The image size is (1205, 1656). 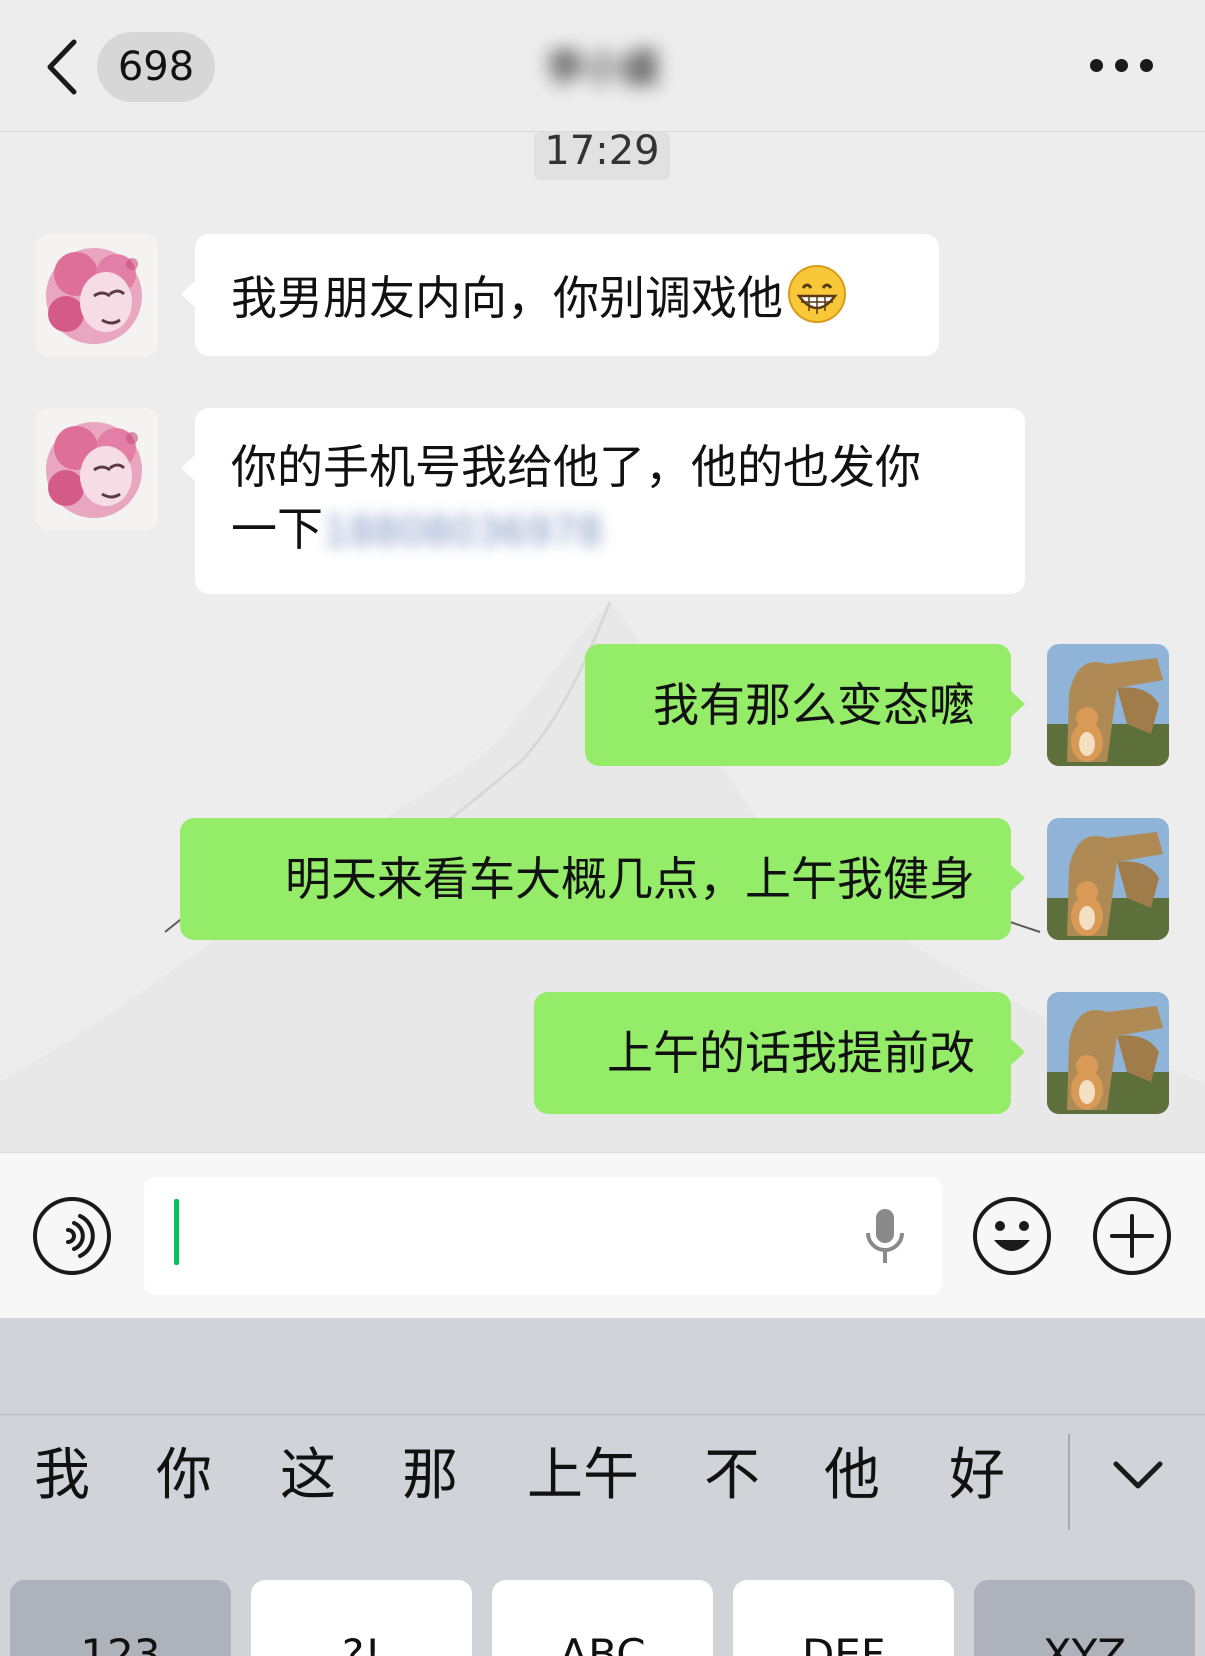 I want to click on message-text: 一下, so click(x=277, y=529).